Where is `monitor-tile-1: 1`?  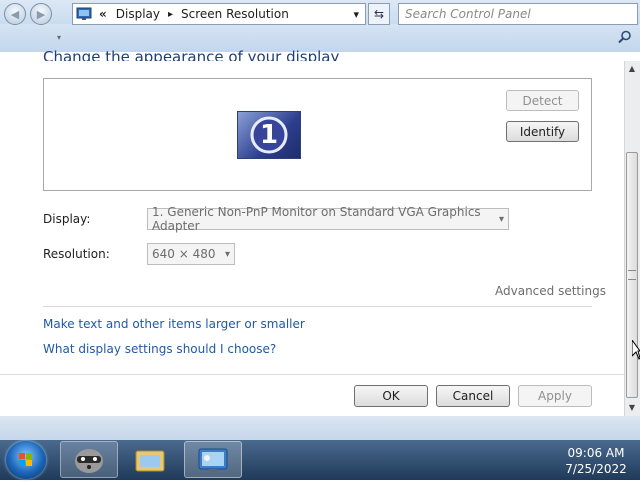 monitor-tile-1: 1 is located at coordinates (269, 135).